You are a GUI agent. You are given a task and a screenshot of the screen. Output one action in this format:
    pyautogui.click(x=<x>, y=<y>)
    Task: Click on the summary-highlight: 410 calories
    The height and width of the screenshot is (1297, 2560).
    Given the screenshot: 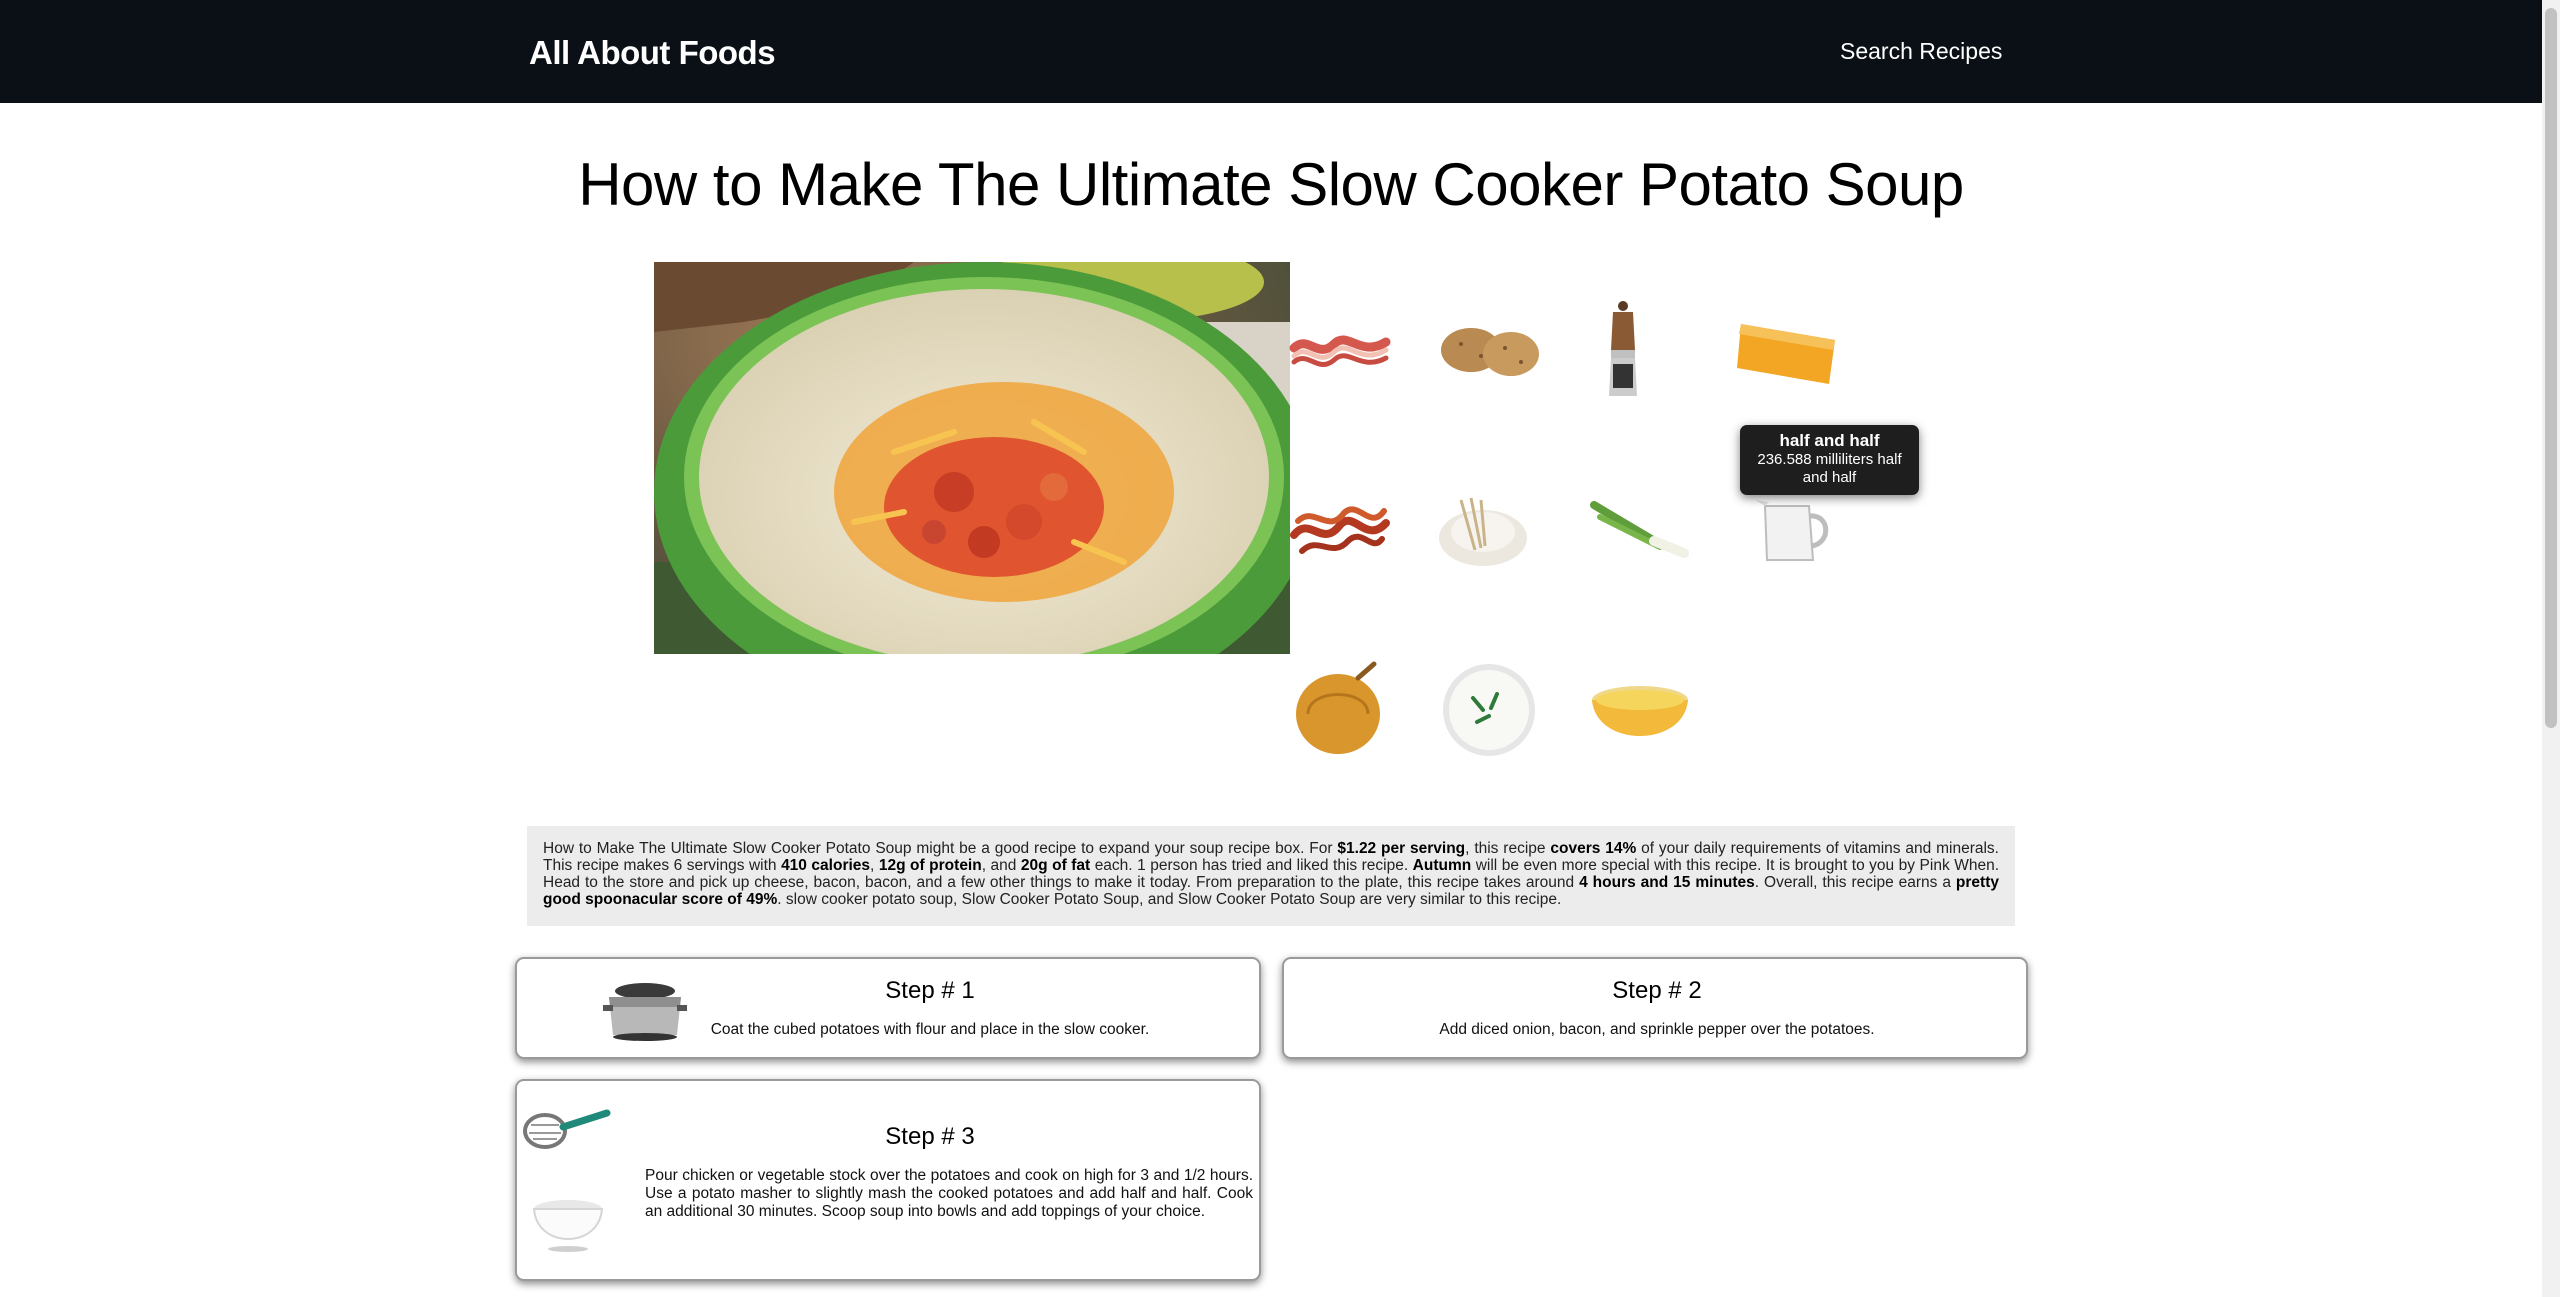 What is the action you would take?
    pyautogui.click(x=826, y=865)
    